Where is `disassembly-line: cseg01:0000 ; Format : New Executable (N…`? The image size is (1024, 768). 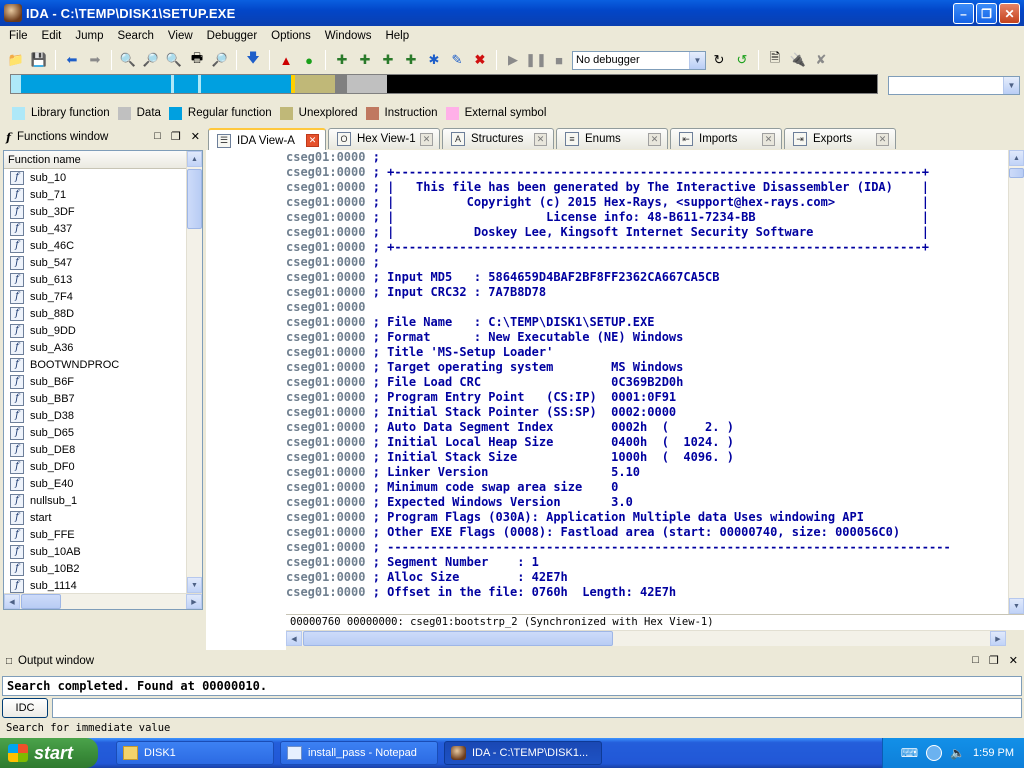 disassembly-line: cseg01:0000 ; Format : New Executable (N… is located at coordinates (655, 337).